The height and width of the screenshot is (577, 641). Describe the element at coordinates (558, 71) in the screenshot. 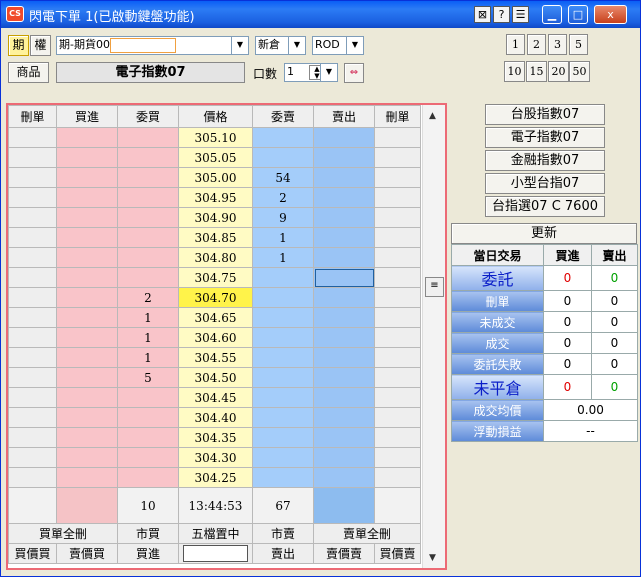

I see `qty-preset-button: 20` at that location.